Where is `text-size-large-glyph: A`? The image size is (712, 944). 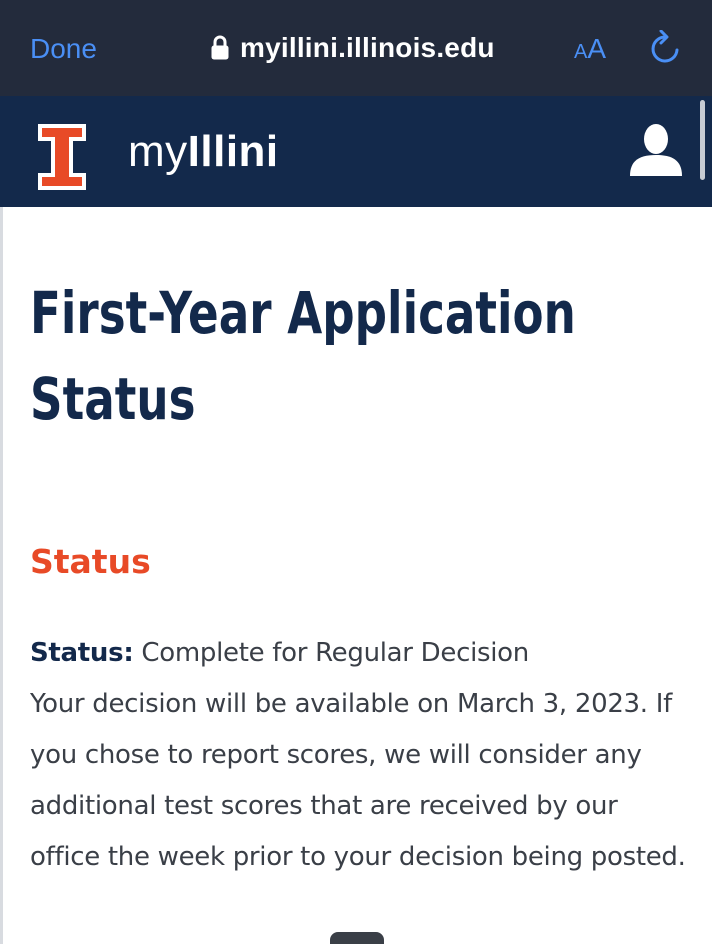 text-size-large-glyph: A is located at coordinates (597, 48).